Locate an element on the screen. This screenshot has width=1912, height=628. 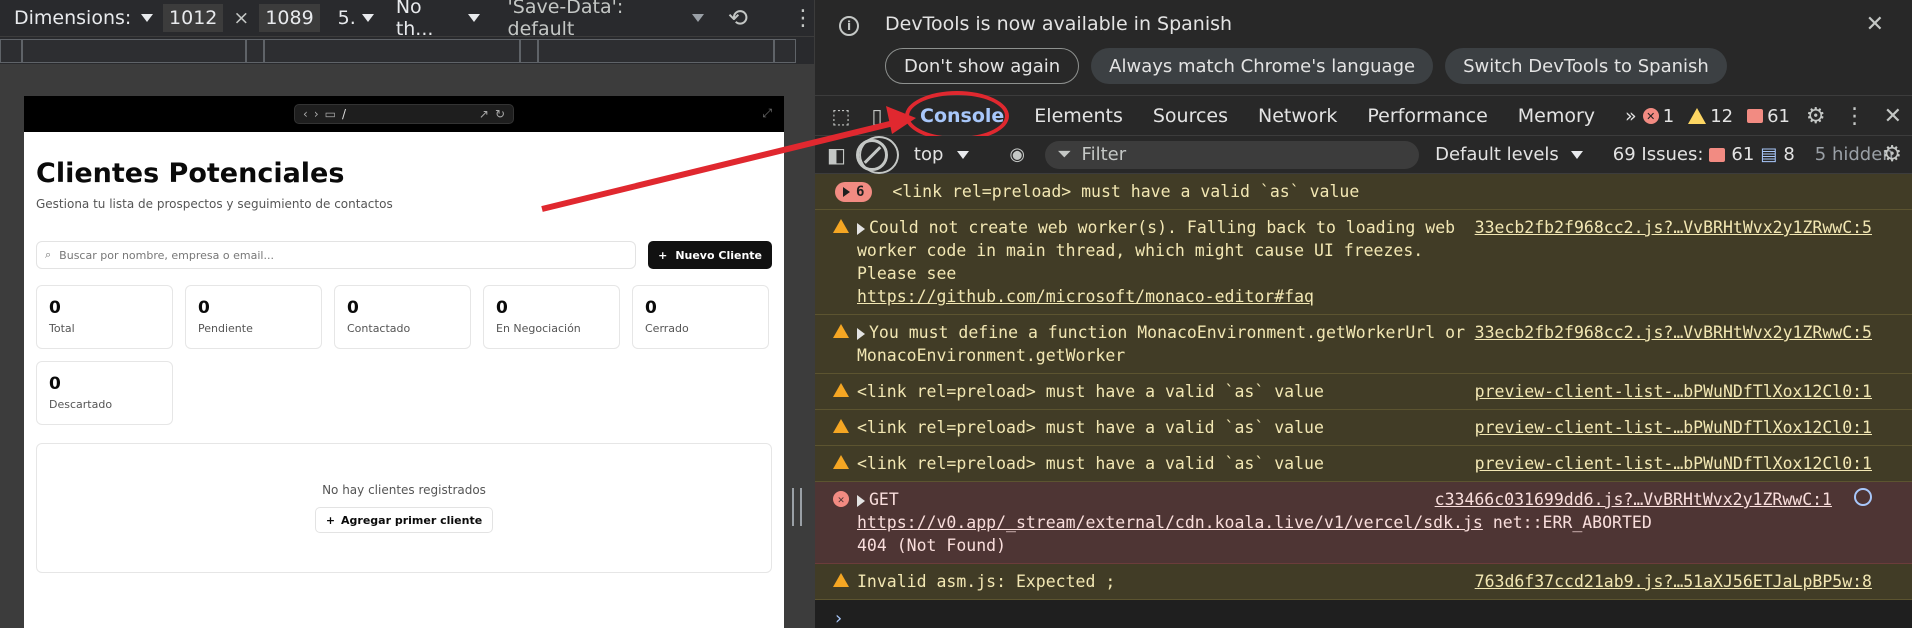
stat-card-contacted: 0 Contactado is located at coordinates (402, 317).